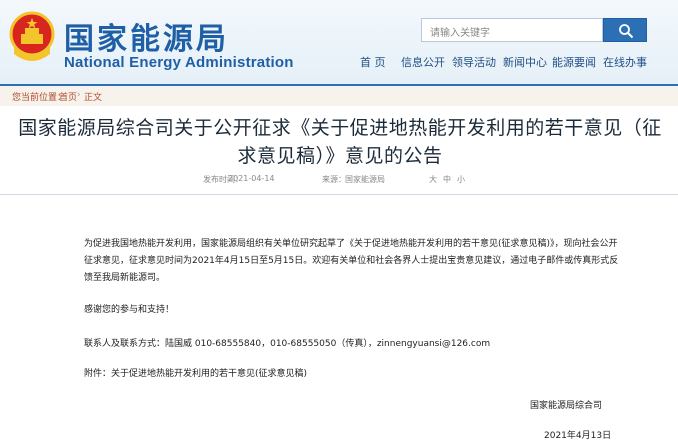 Image resolution: width=678 pixels, height=446 pixels. Describe the element at coordinates (566, 406) in the screenshot. I see `signature-organization: 国家能源局综合司` at that location.